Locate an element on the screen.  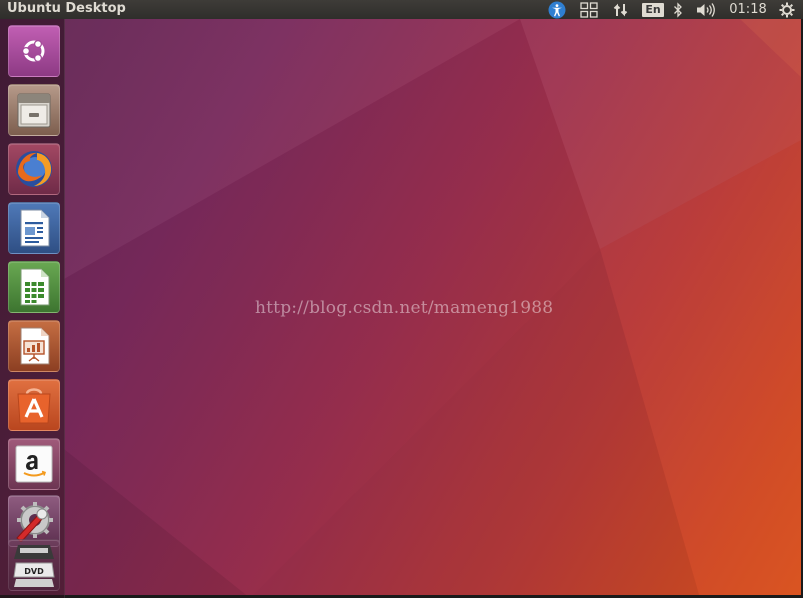
keyboard-layout-label: En is located at coordinates (653, 9).